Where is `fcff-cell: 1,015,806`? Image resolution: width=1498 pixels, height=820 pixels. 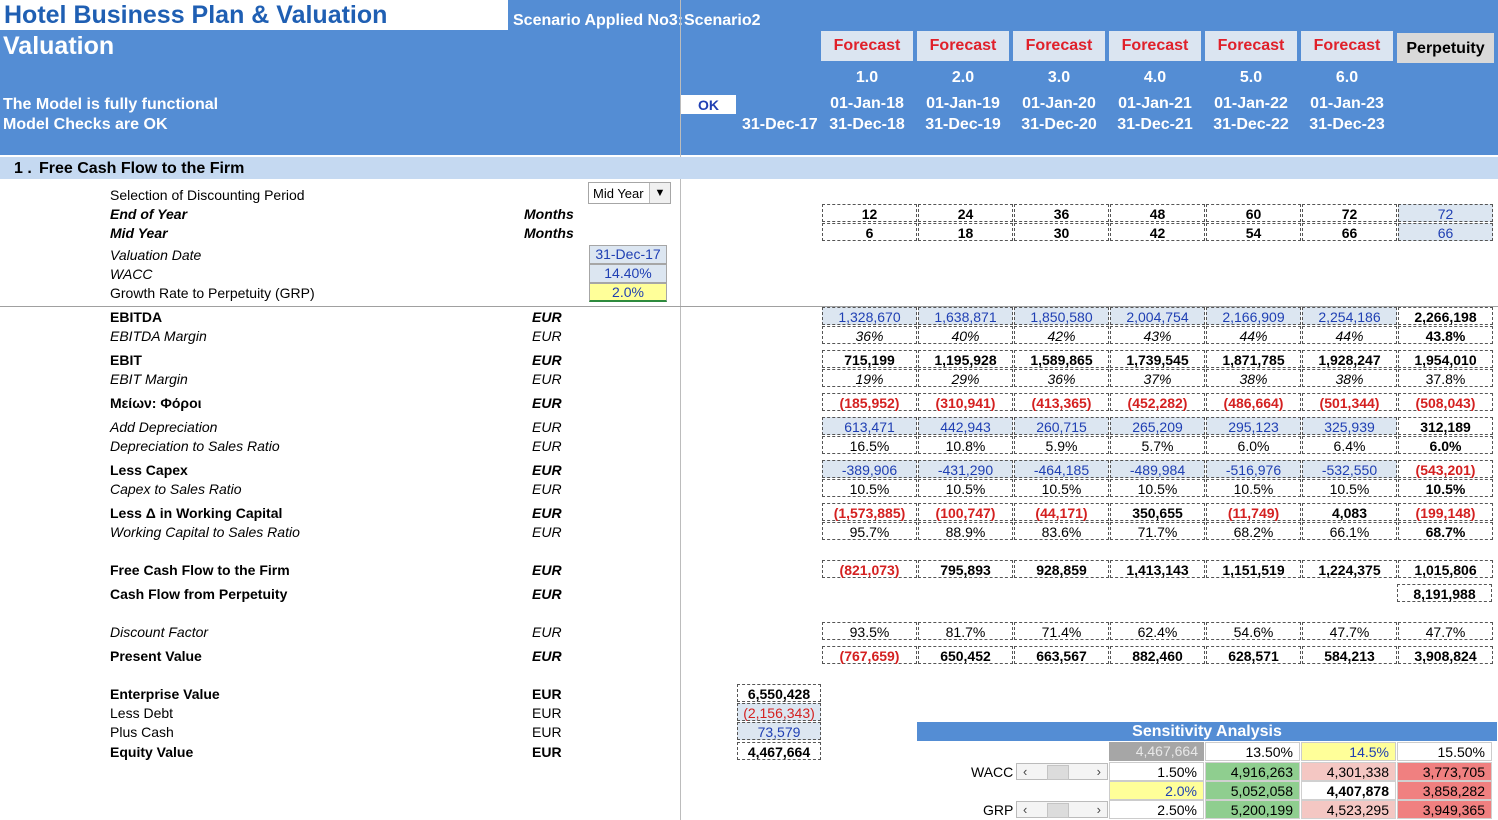
fcff-cell: 1,015,806 is located at coordinates (1445, 569).